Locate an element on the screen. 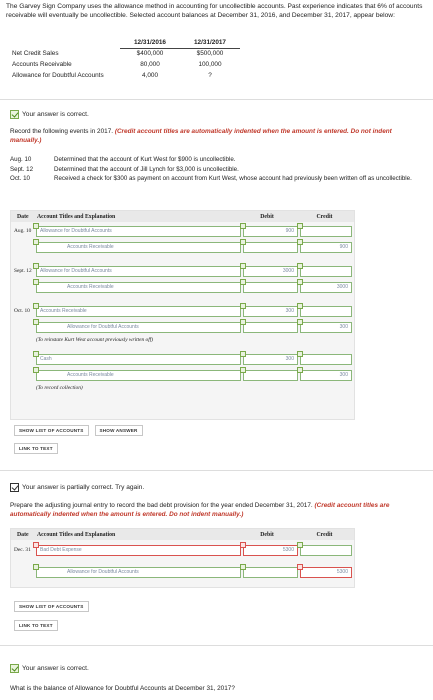  balances-header-2016: 12/31/2016 is located at coordinates (150, 43).